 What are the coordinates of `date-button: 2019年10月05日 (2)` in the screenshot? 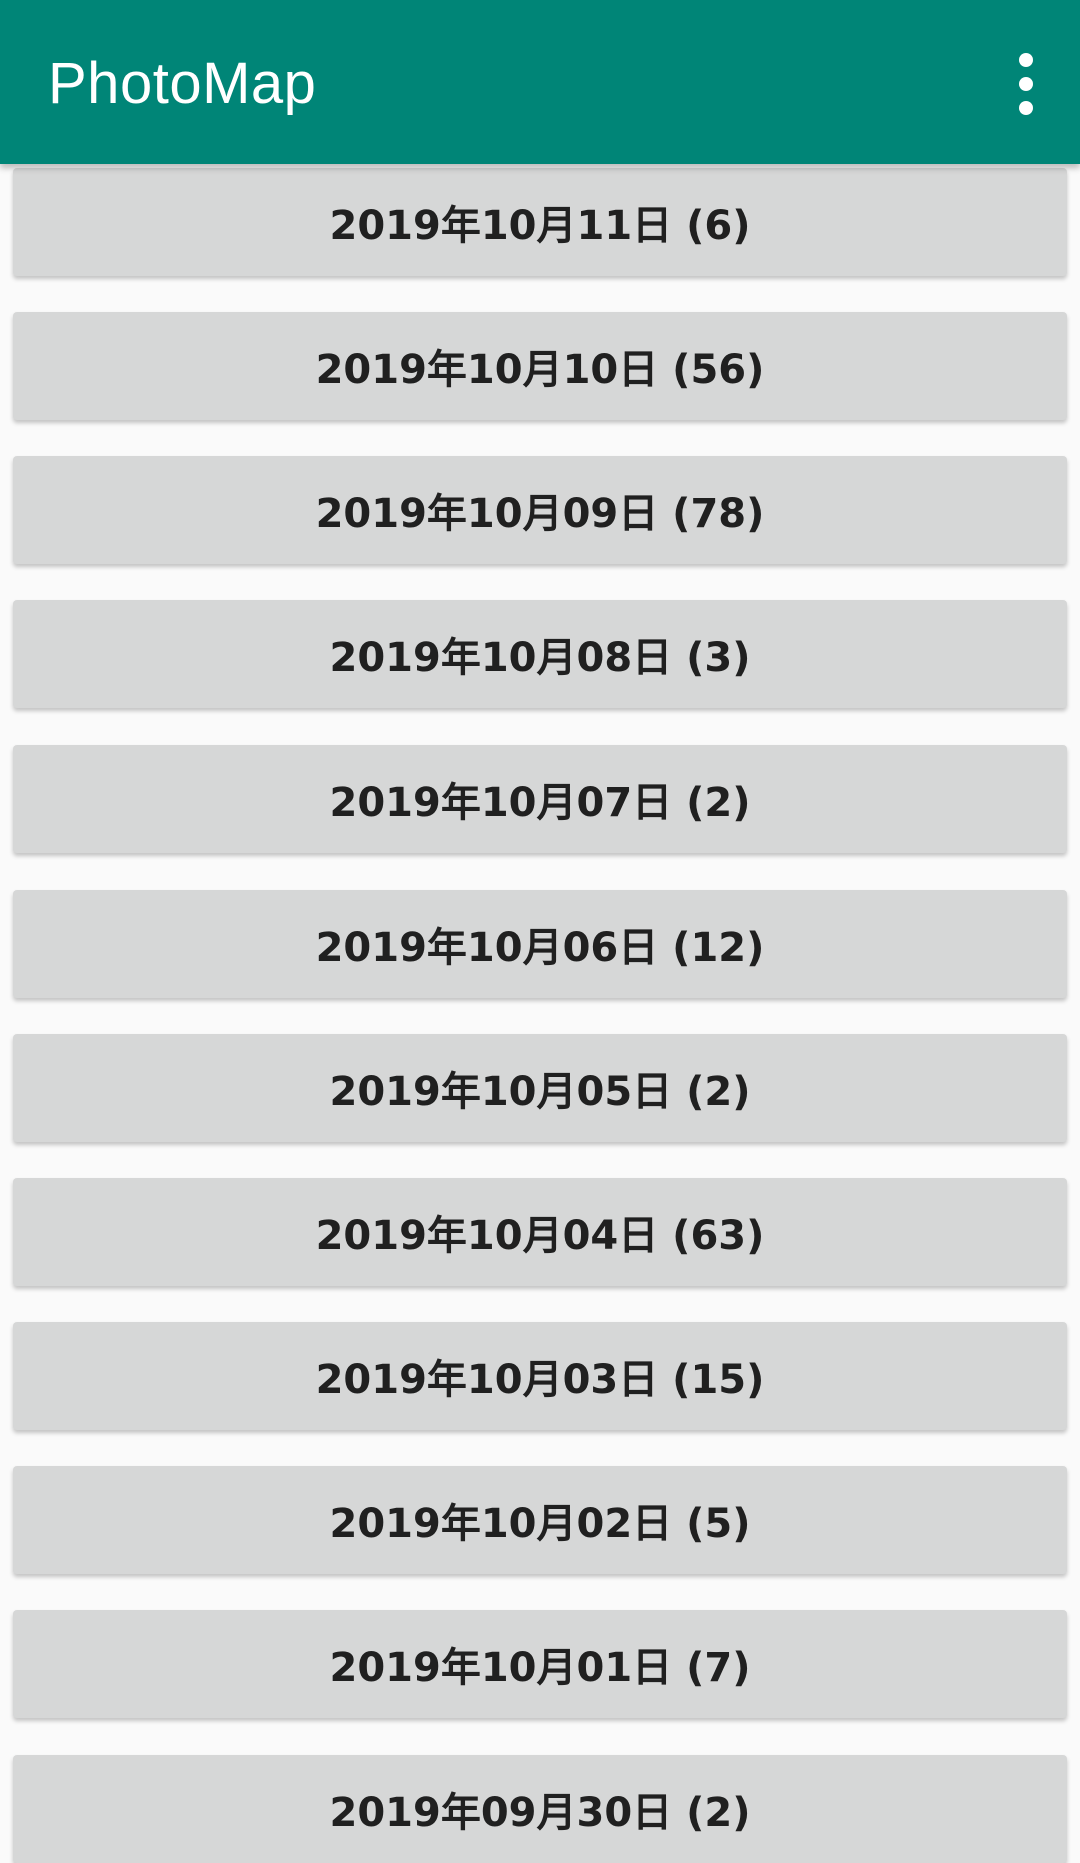 It's located at (540, 1088).